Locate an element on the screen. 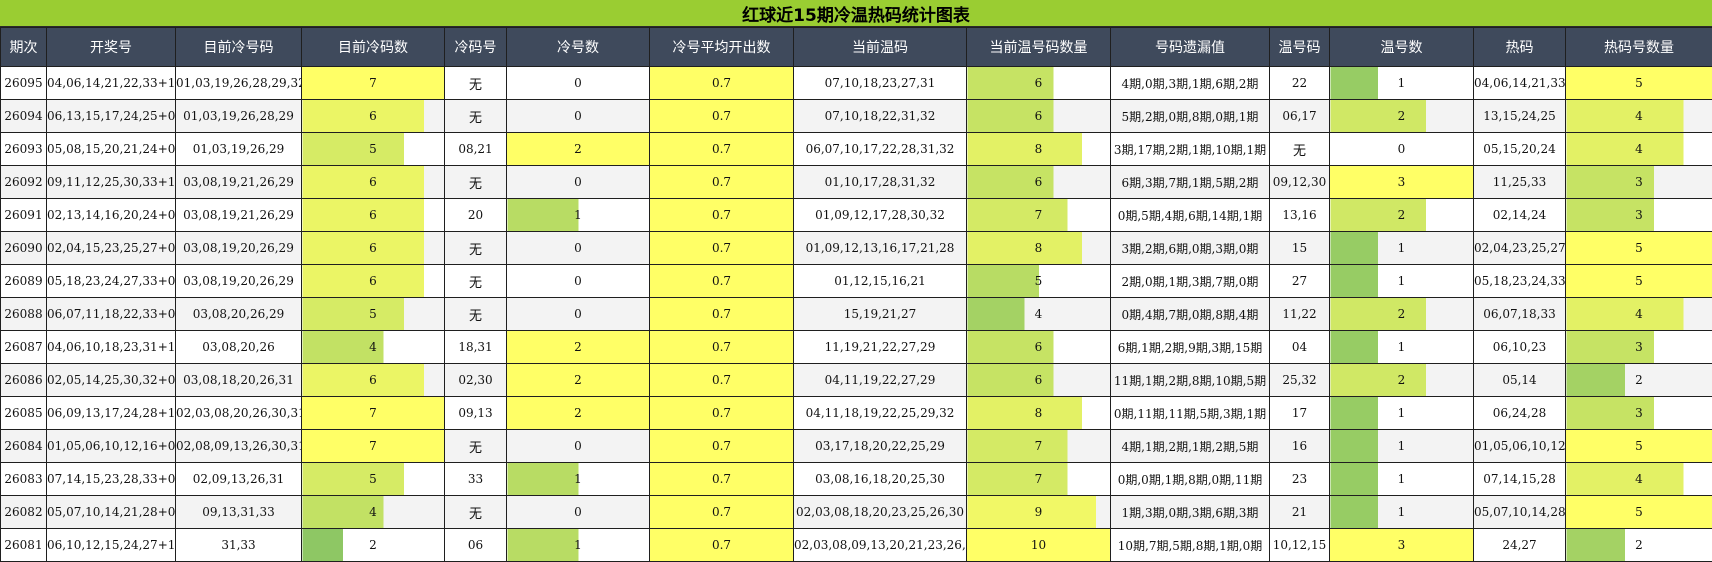 The height and width of the screenshot is (562, 1712). cell-draw-value: 05,07,10,14,21,28+04 is located at coordinates (111, 512).